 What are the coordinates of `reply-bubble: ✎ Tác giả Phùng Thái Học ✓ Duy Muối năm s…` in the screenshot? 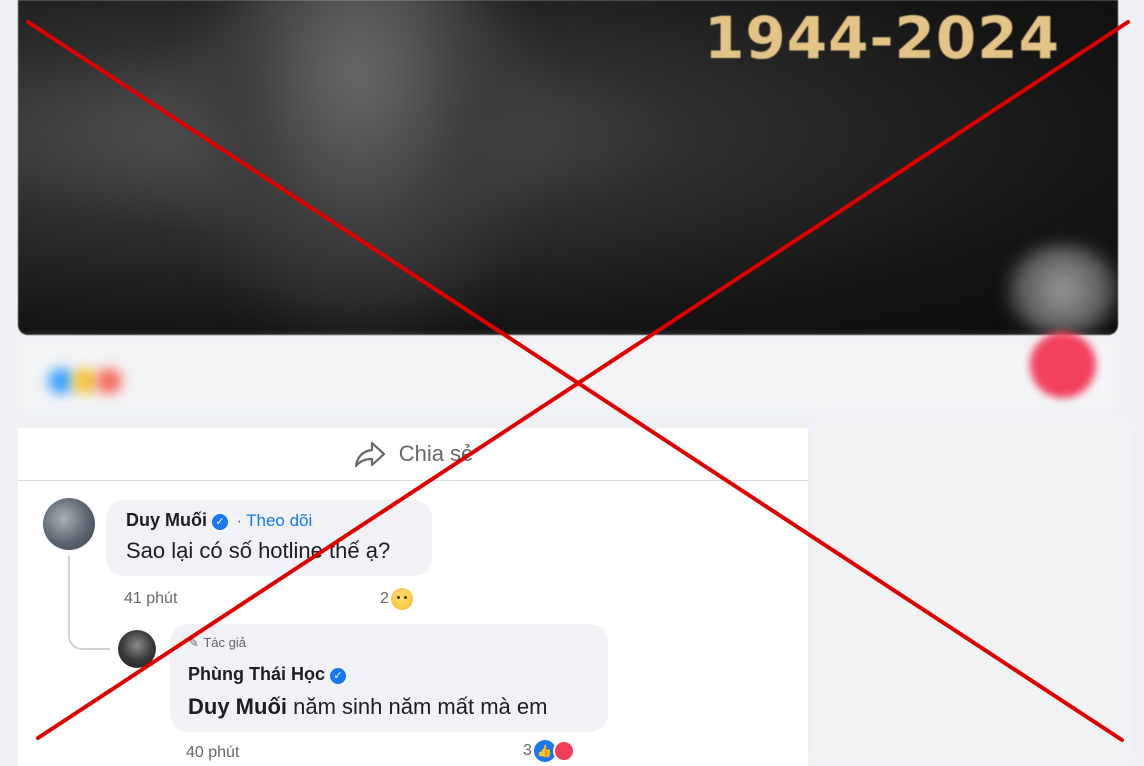 It's located at (389, 678).